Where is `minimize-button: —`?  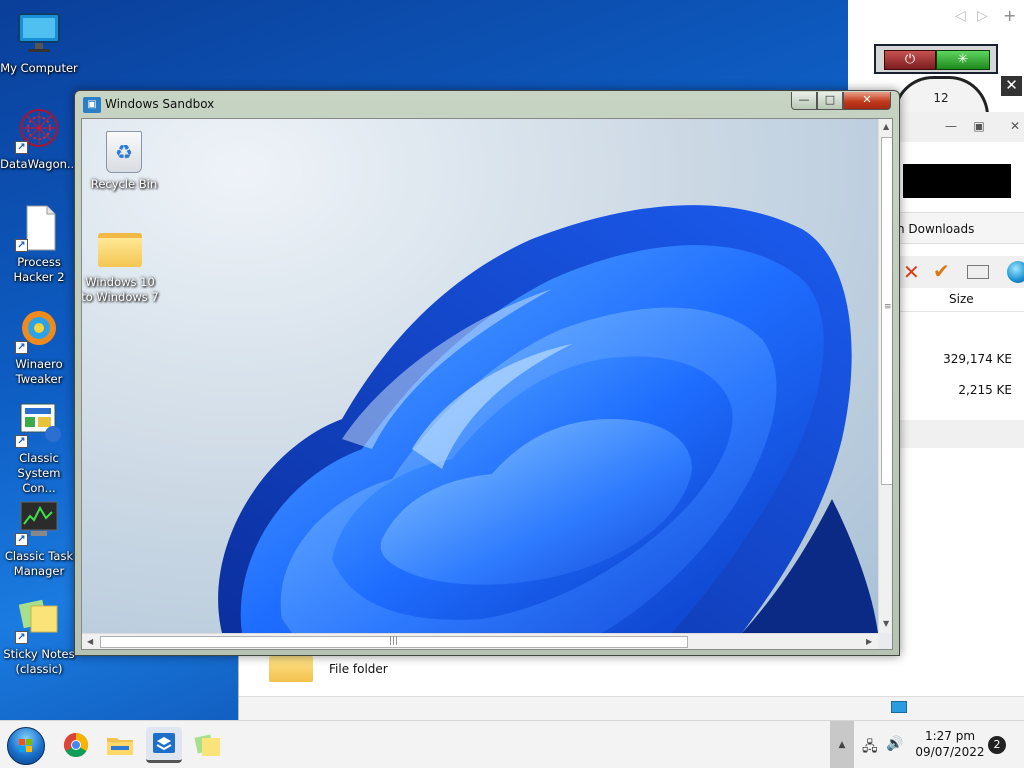 minimize-button: — is located at coordinates (804, 101).